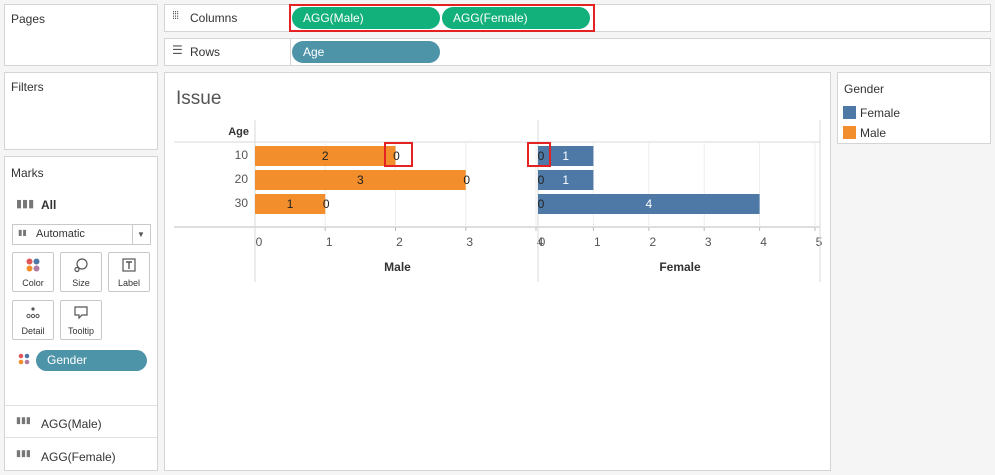 This screenshot has width=995, height=475. Describe the element at coordinates (27, 87) in the screenshot. I see `filters-title: Filters` at that location.